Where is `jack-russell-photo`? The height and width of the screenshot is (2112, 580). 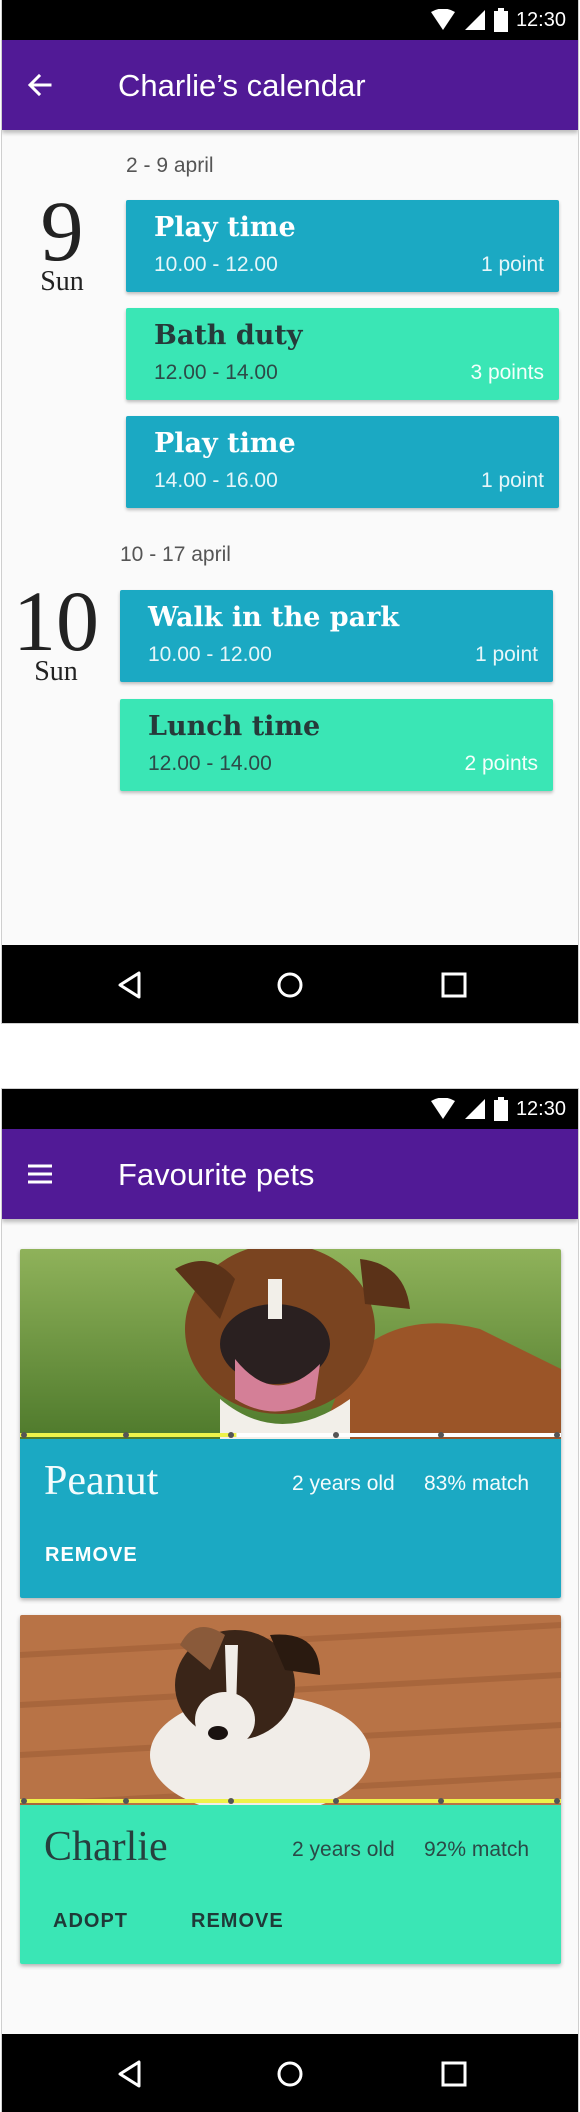
jack-russell-photo is located at coordinates (290, 1710).